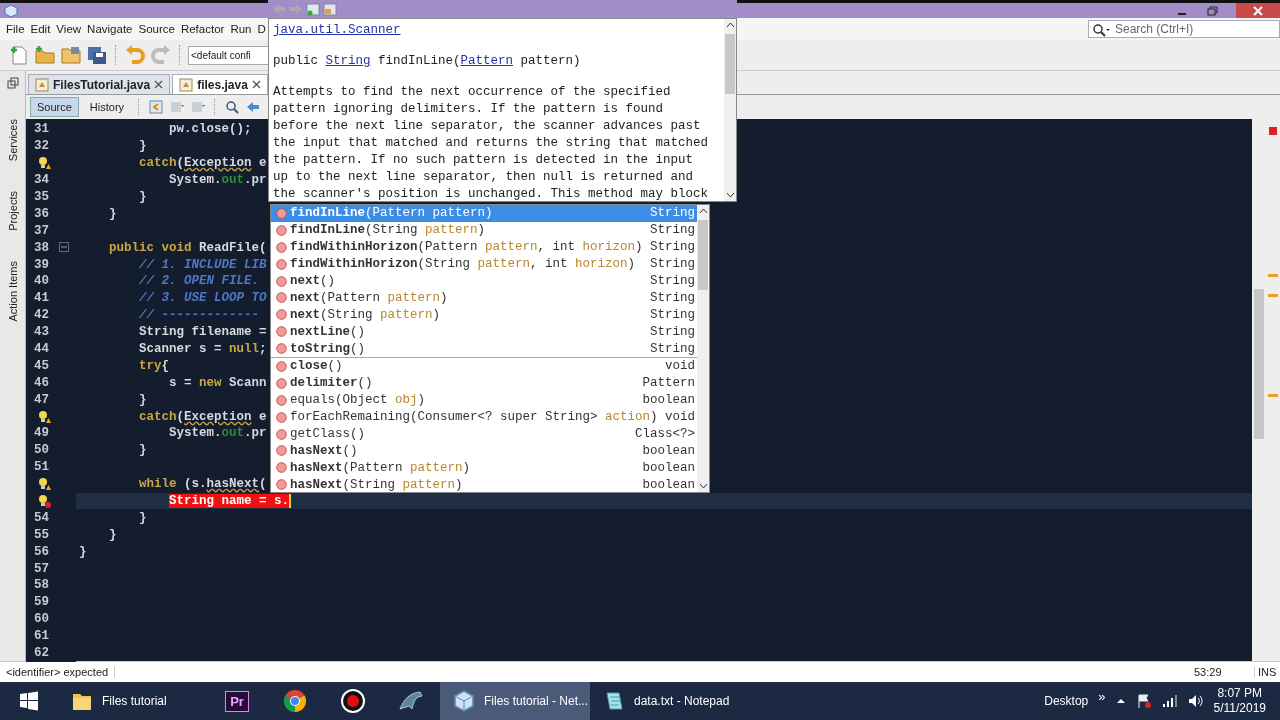  Describe the element at coordinates (12, 211) in the screenshot. I see `side-tab: Projects` at that location.